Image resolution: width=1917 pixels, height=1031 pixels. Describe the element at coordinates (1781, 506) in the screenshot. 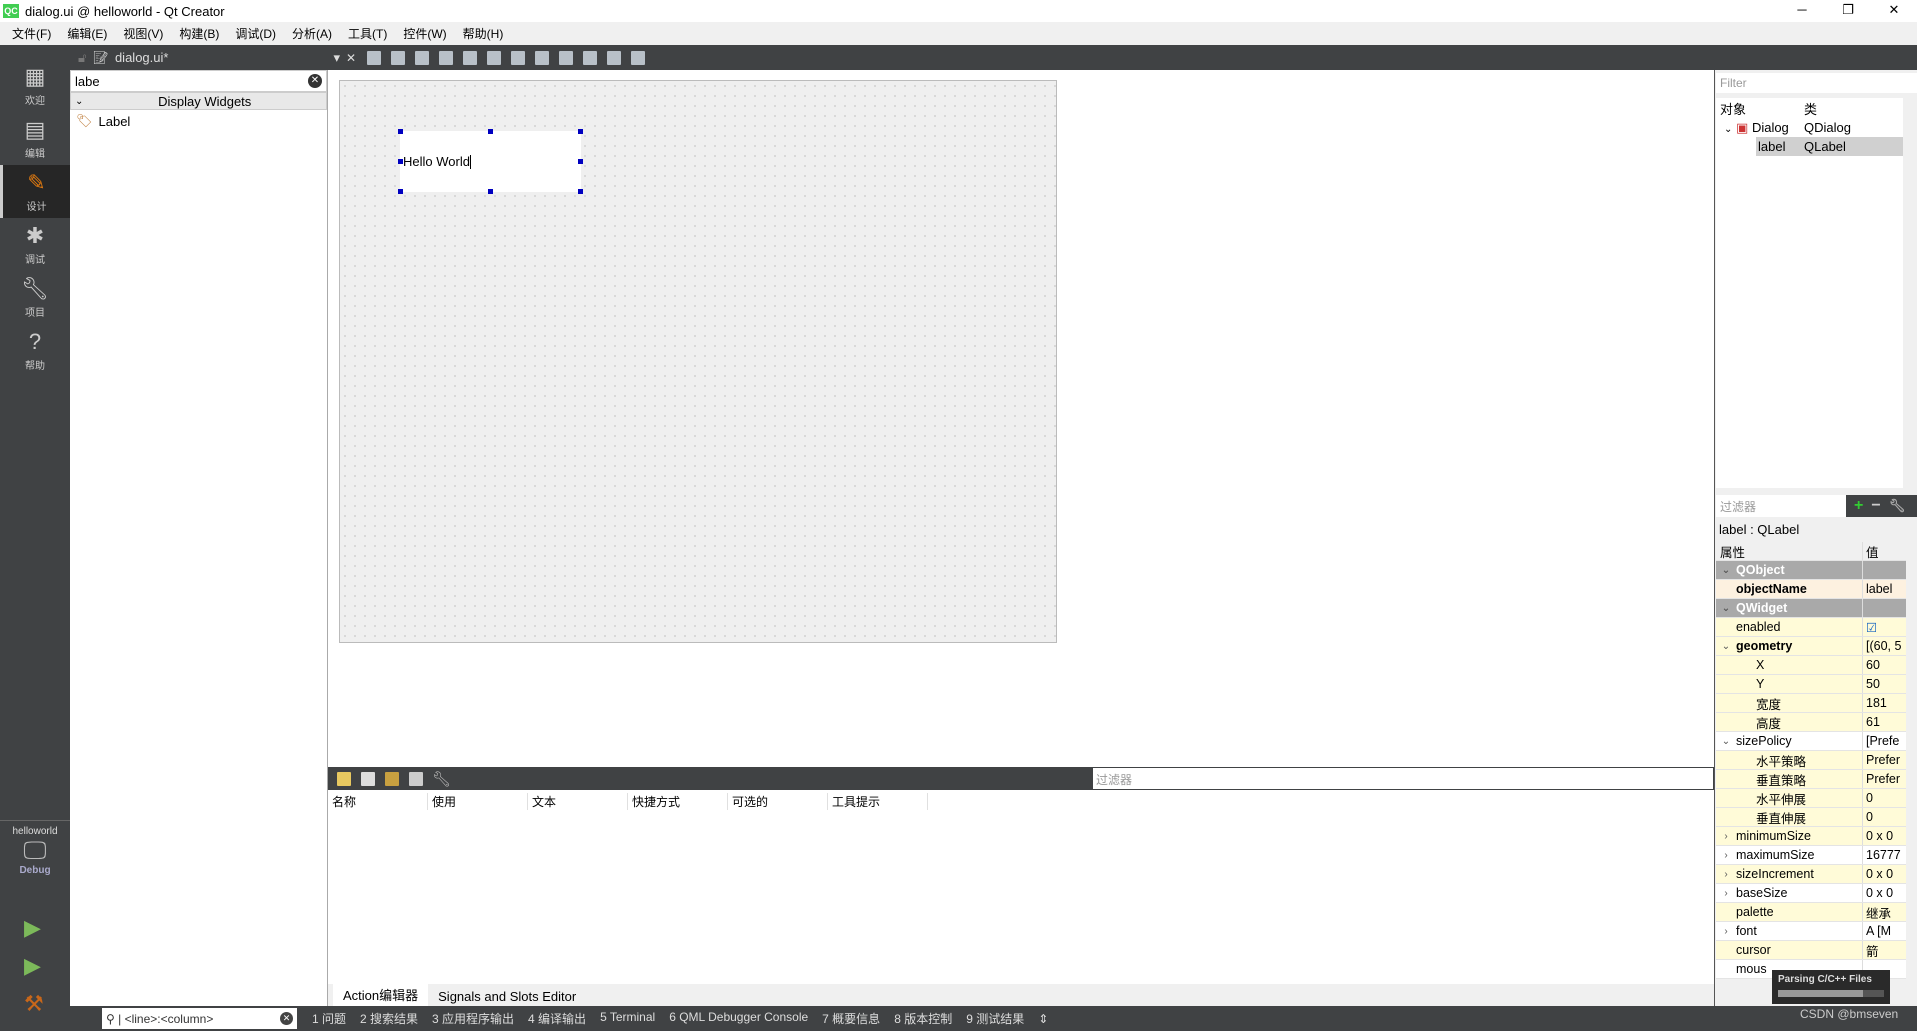

I see `property-filter-input: 过滤器` at that location.